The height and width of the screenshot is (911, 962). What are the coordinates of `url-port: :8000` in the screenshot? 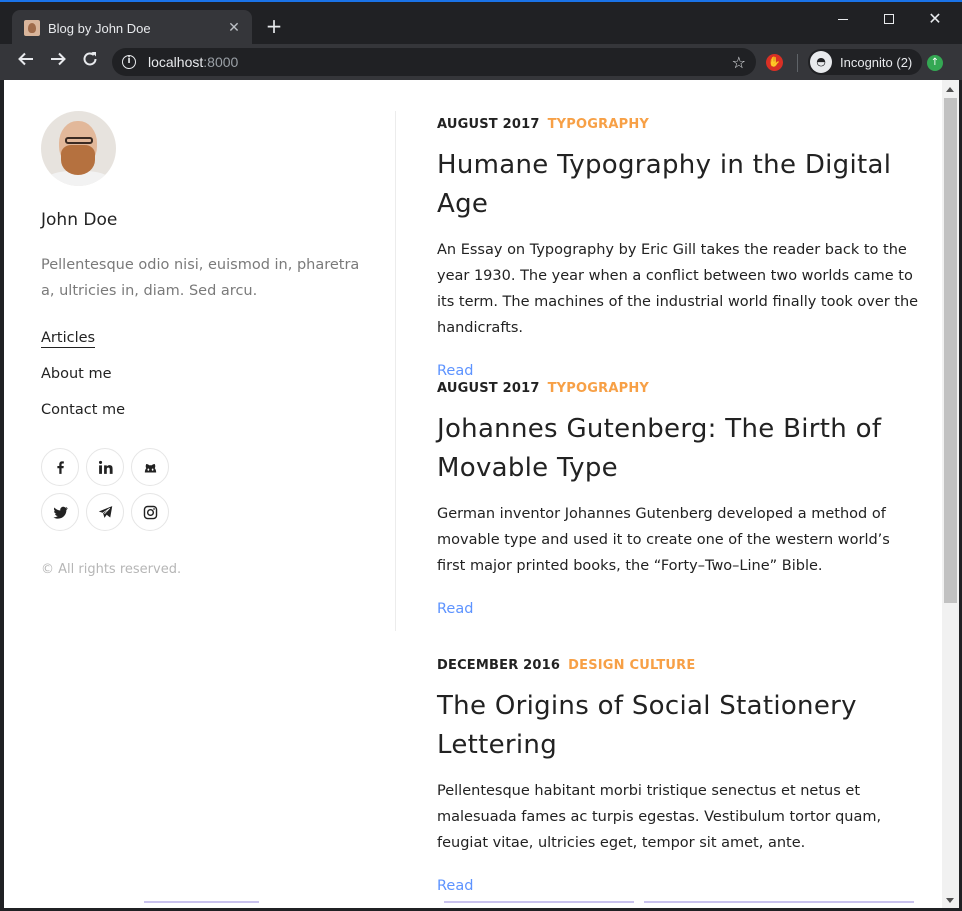 It's located at (221, 62).